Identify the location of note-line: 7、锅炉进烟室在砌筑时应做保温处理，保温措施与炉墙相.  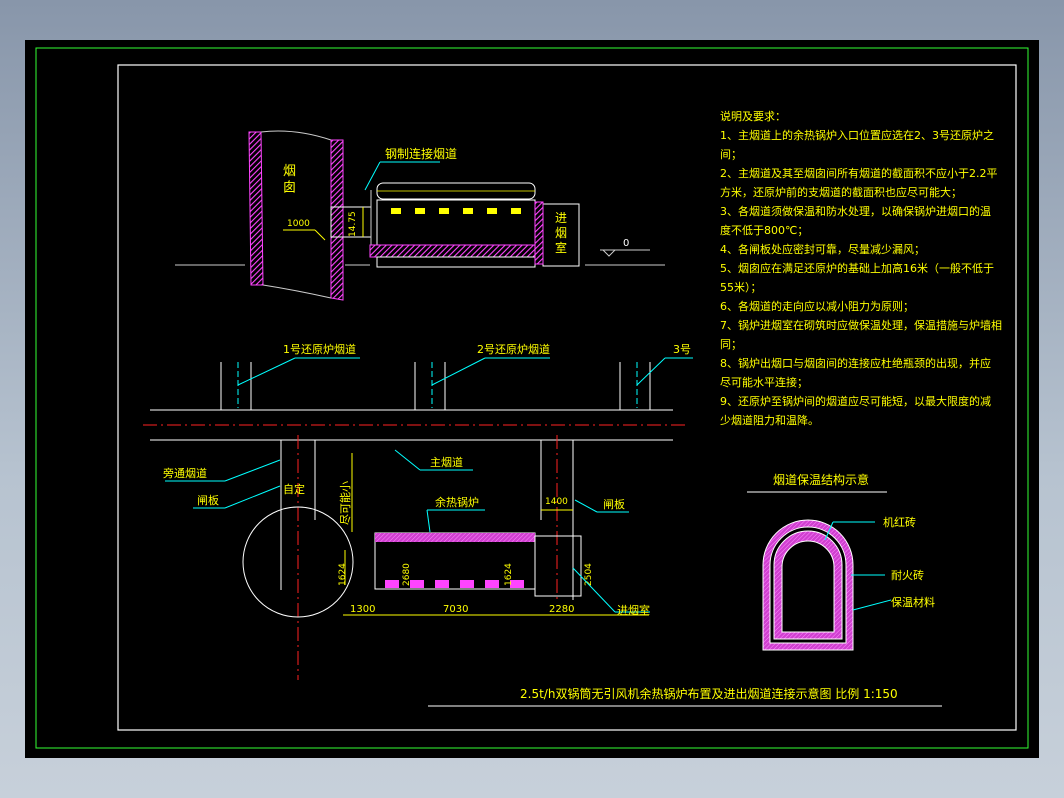
(861, 325).